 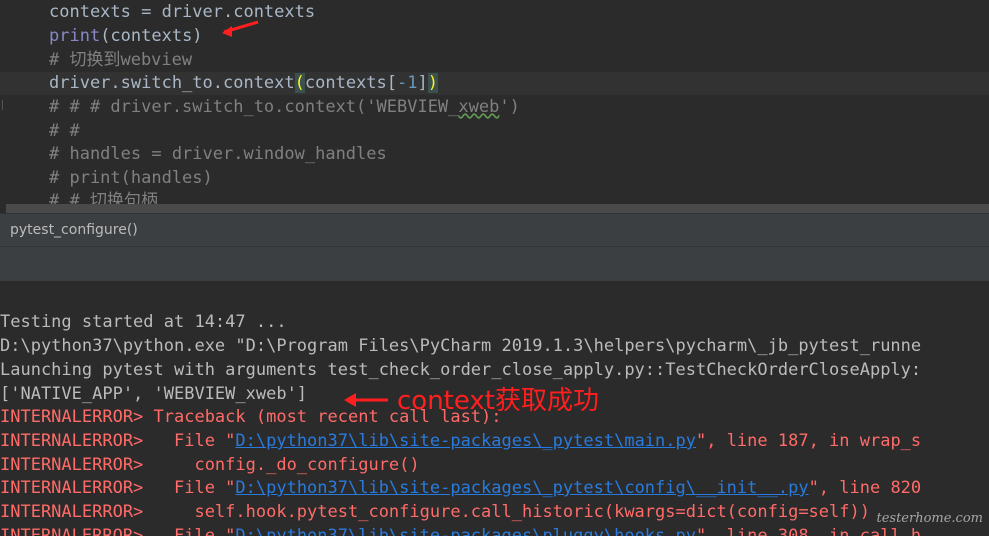 I want to click on console-line-4: ['NATIVE_APP', 'WEBVIEW_xweb'], so click(x=154, y=394).